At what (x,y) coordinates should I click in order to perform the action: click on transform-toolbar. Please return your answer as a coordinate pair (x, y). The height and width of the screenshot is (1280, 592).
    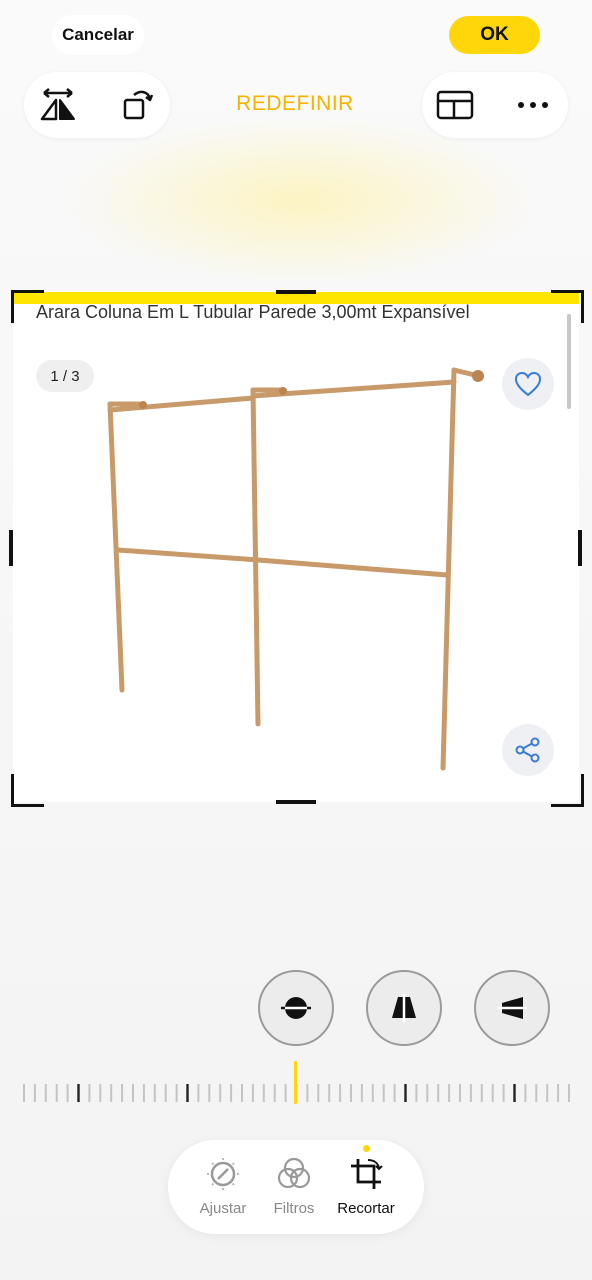
    Looking at the image, I should click on (97, 105).